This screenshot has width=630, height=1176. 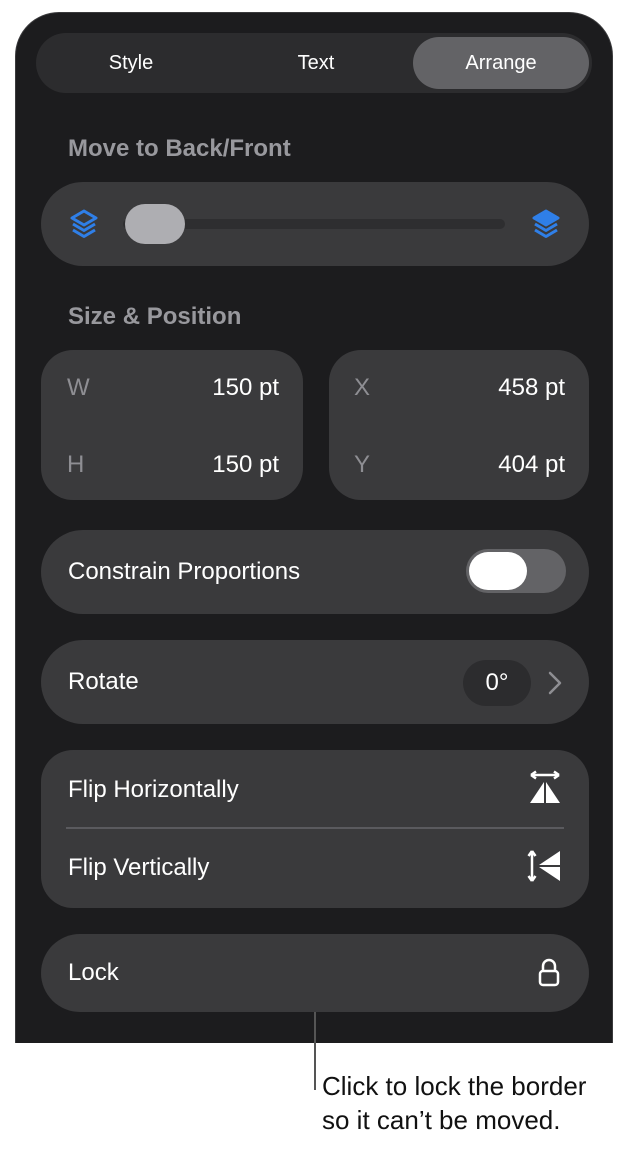 What do you see at coordinates (315, 224) in the screenshot?
I see `layer-slider-card` at bounding box center [315, 224].